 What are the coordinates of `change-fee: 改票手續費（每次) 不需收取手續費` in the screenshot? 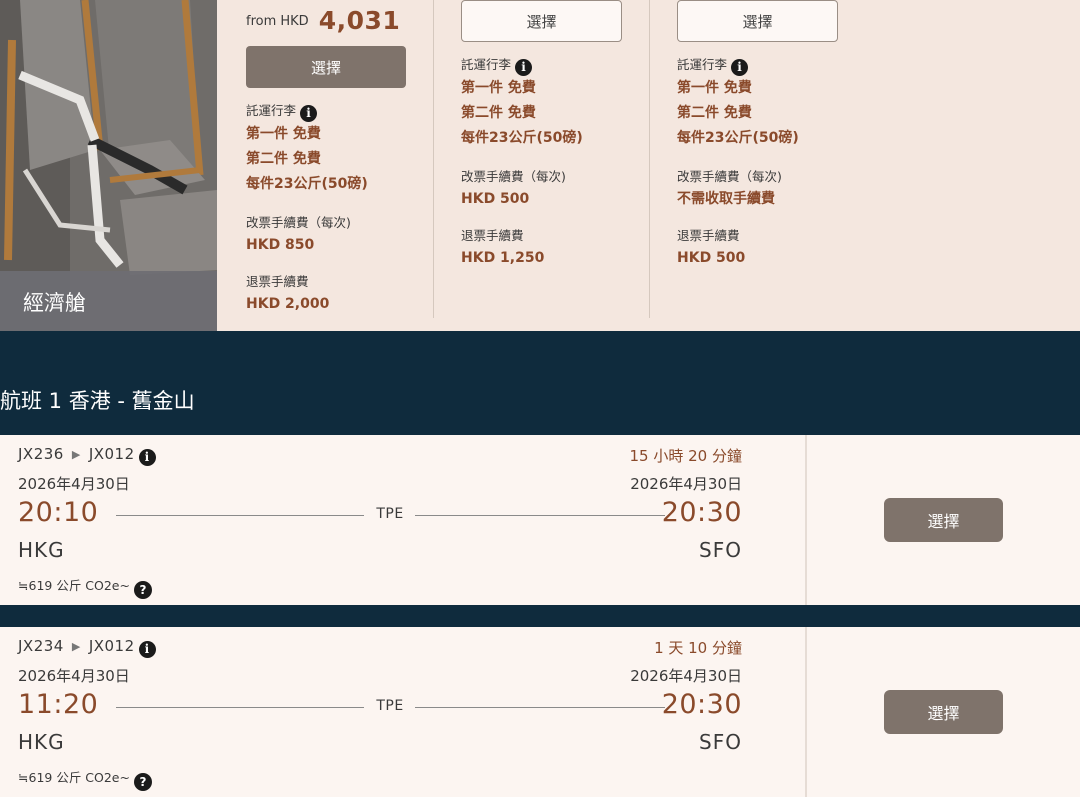 It's located at (772, 189).